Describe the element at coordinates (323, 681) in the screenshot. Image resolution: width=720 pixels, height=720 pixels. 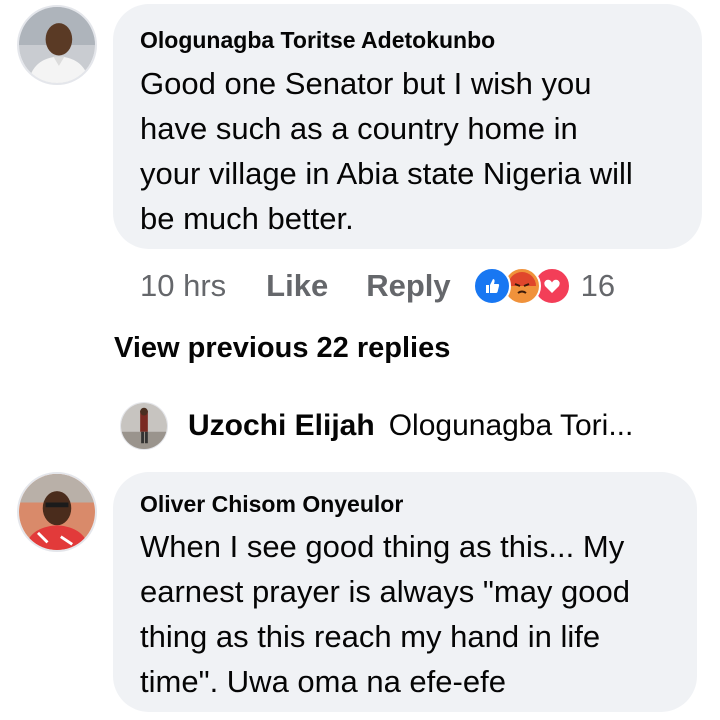
I see `comment-line: time". Uwa oma na efe-efe` at that location.